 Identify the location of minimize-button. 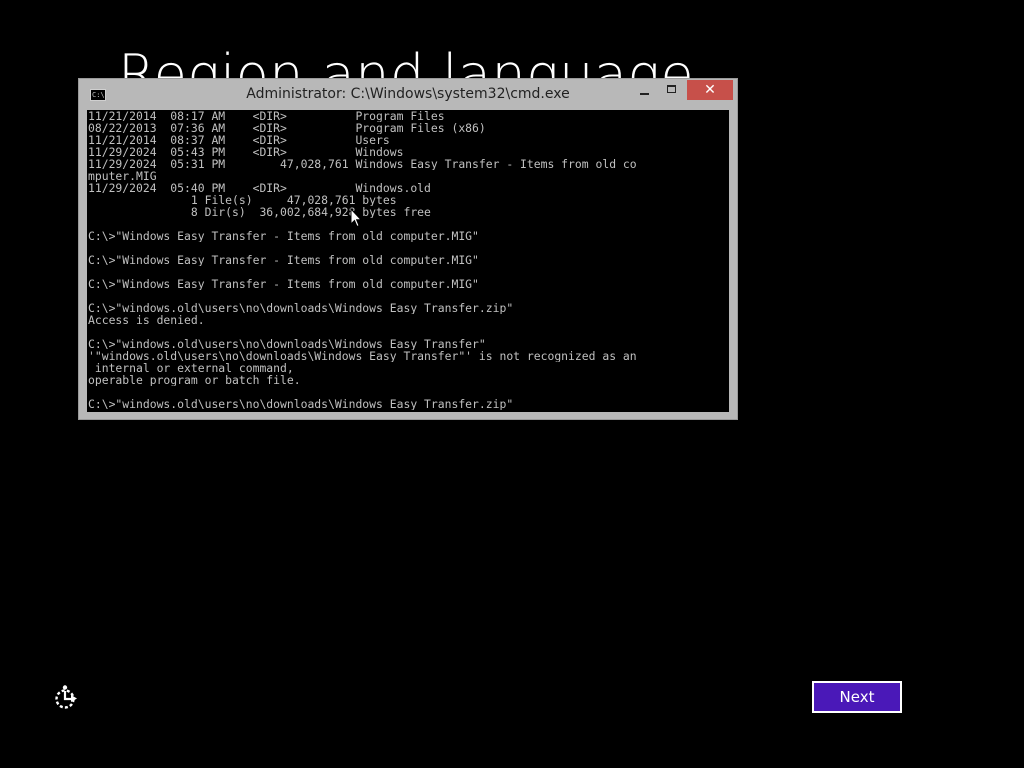
(644, 90).